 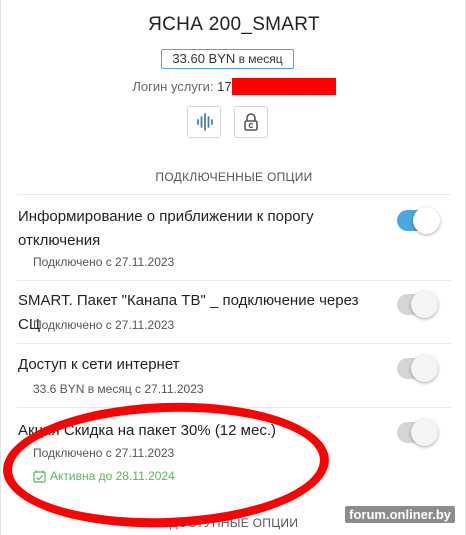 I want to click on option-toggle-internet, so click(x=417, y=368).